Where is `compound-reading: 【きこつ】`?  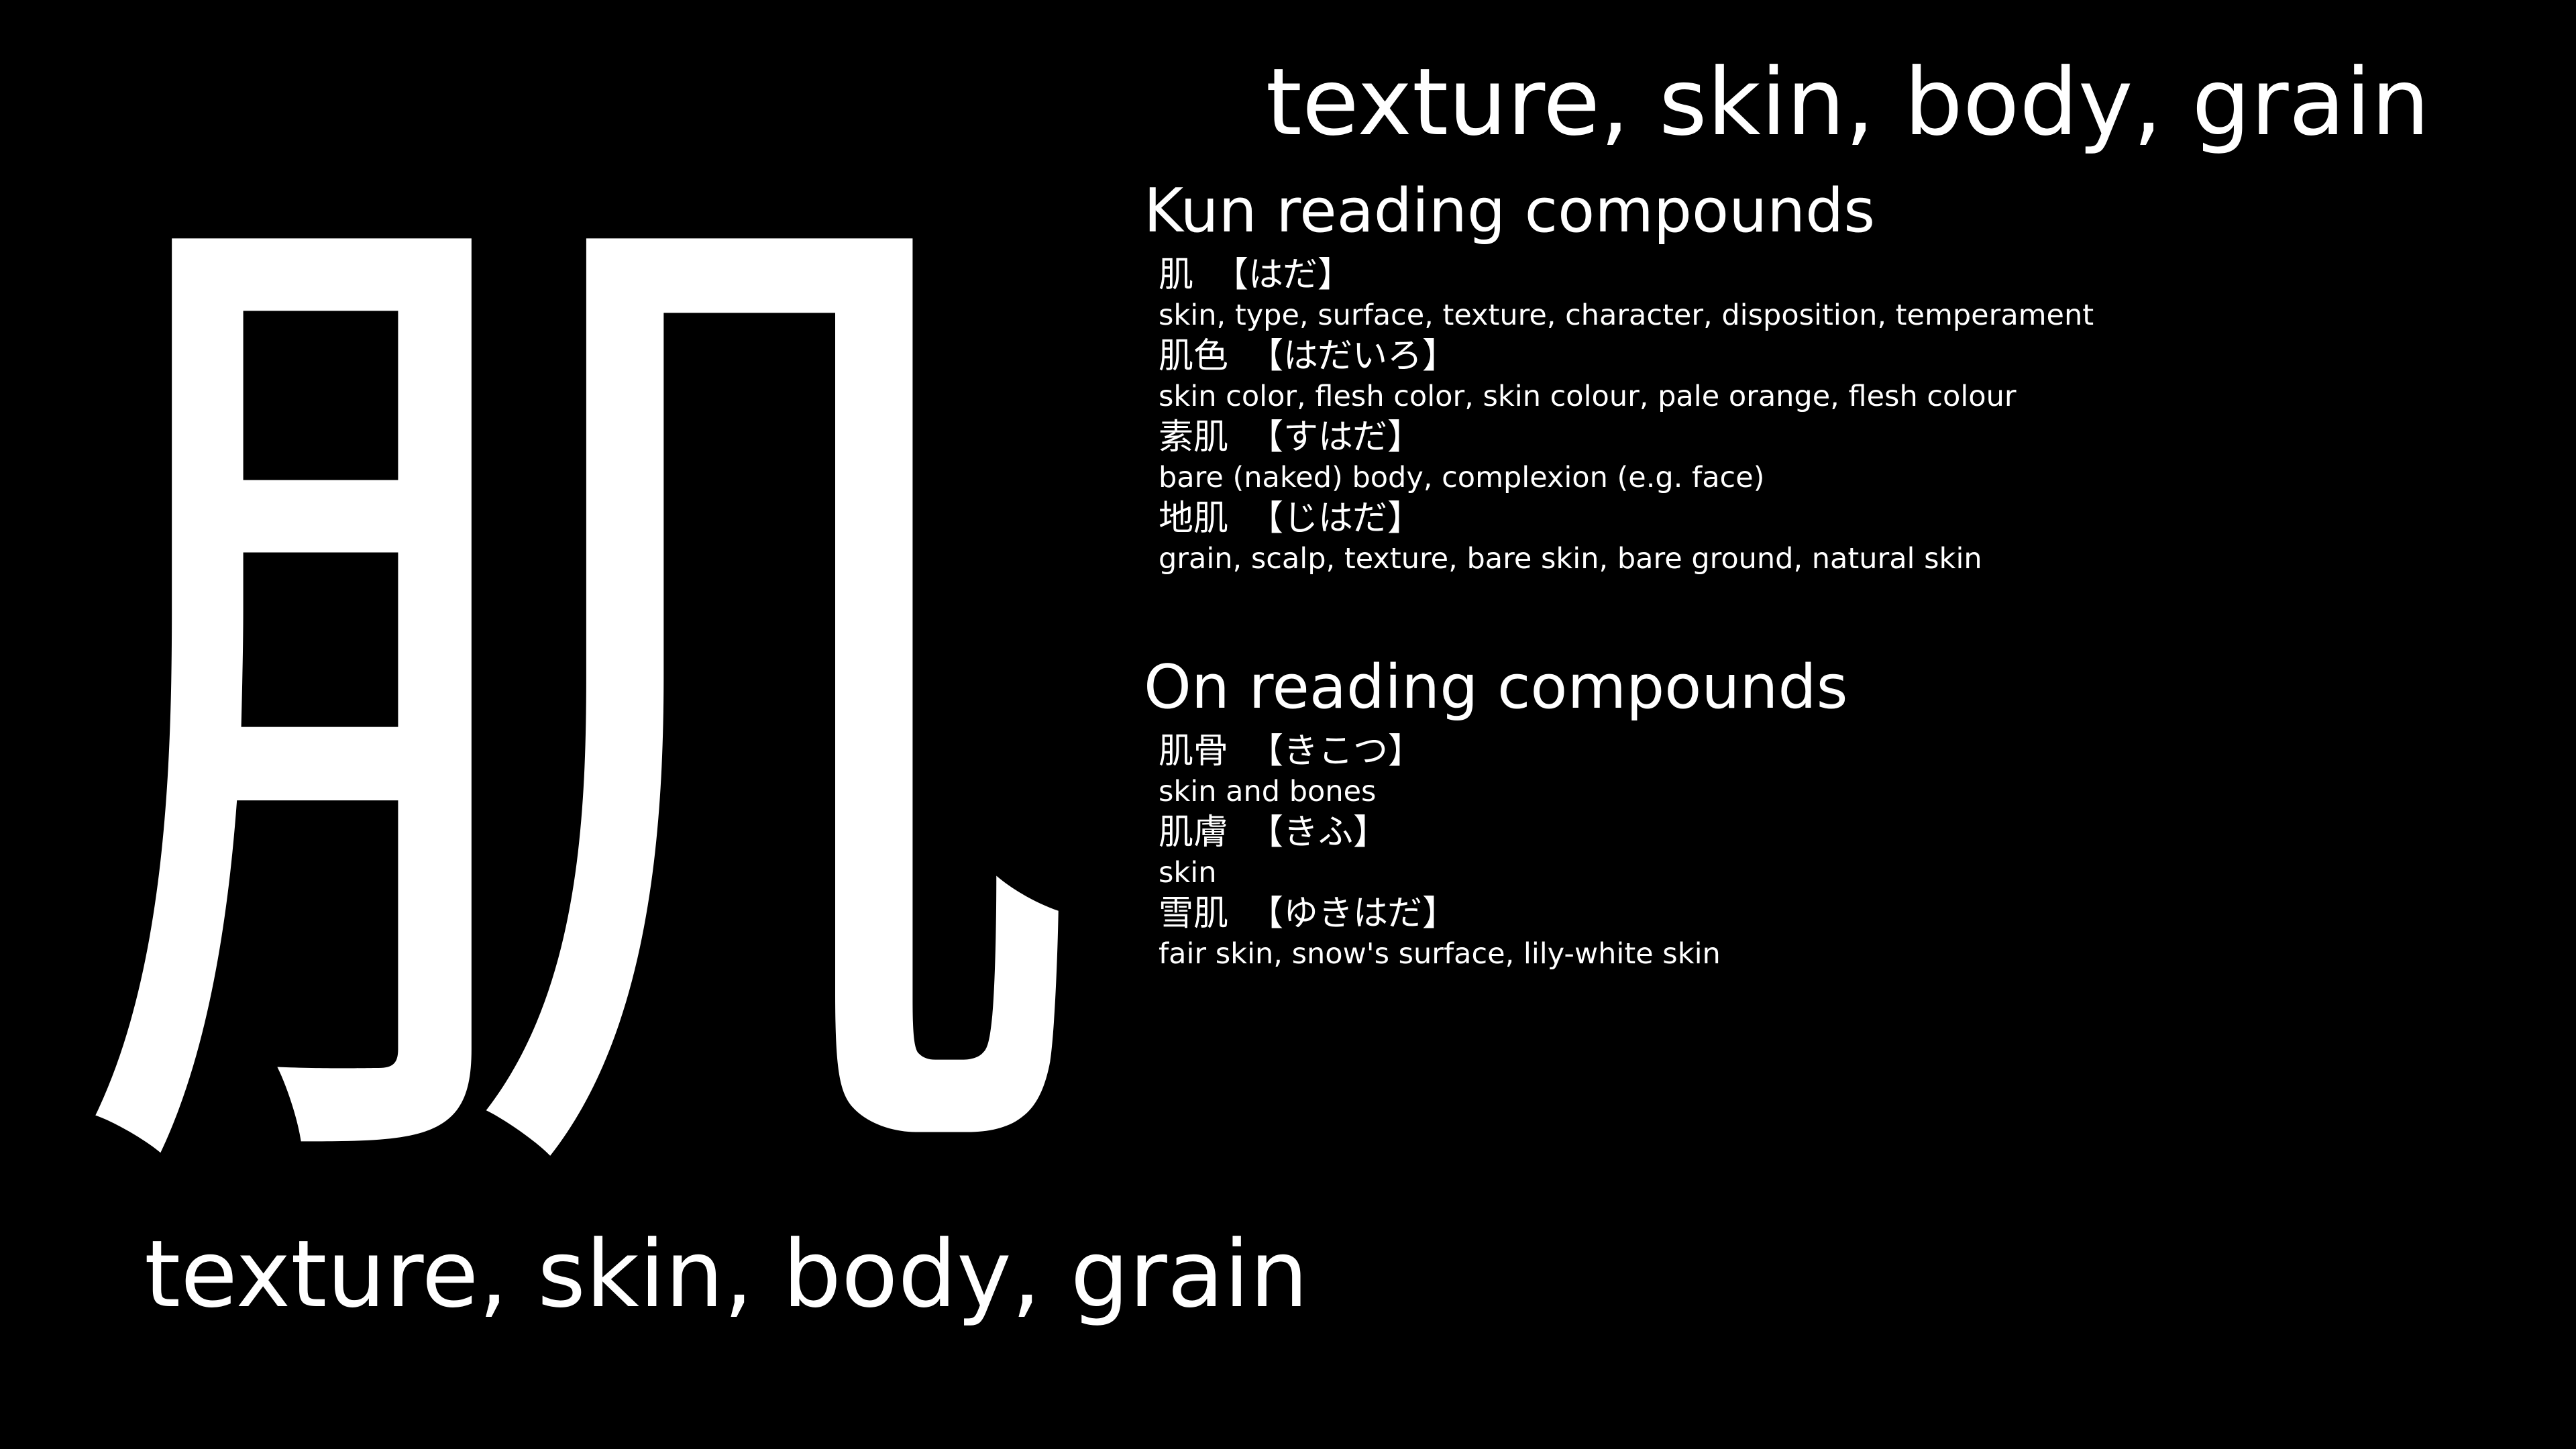 compound-reading: 【きこつ】 is located at coordinates (1336, 751).